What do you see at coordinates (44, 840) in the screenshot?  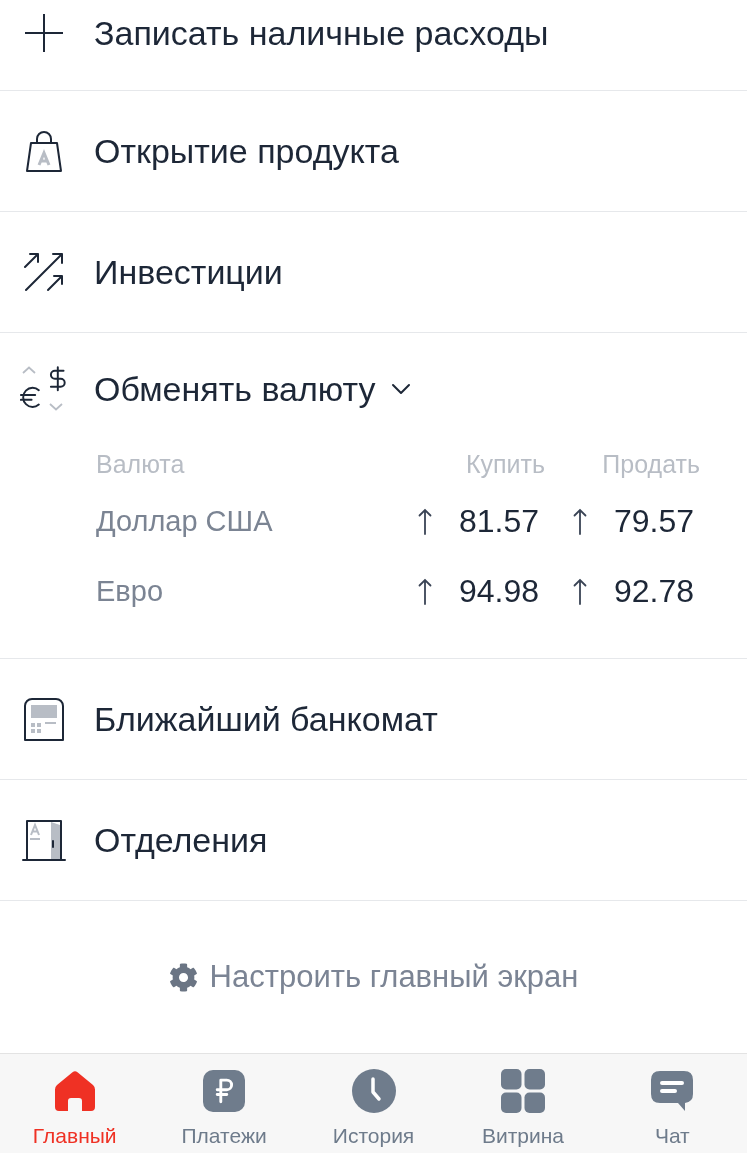 I see `door-icon` at bounding box center [44, 840].